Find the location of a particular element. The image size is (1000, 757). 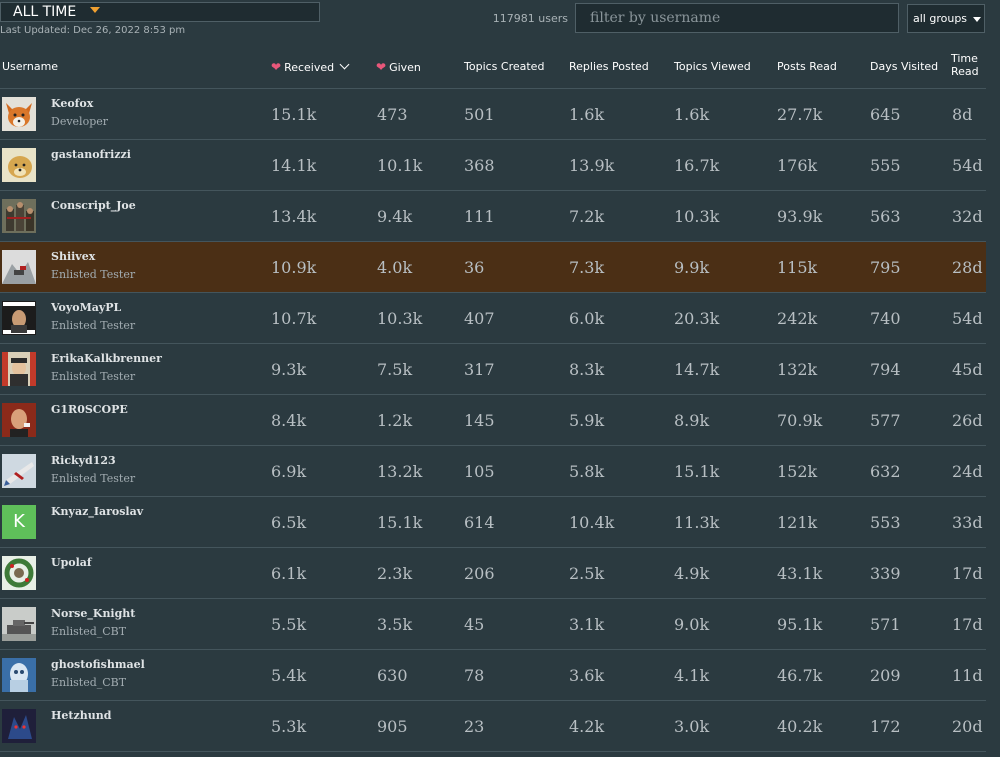

username-link: VoyoMayPL is located at coordinates (86, 307).